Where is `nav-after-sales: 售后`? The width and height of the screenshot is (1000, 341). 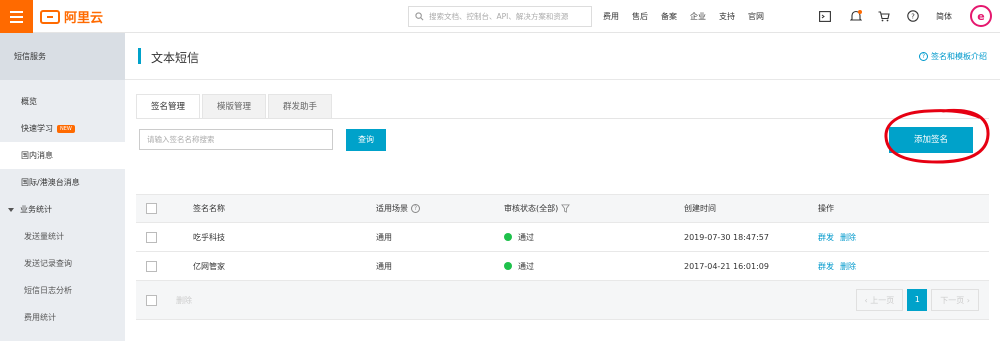
nav-after-sales: 售后 is located at coordinates (640, 16).